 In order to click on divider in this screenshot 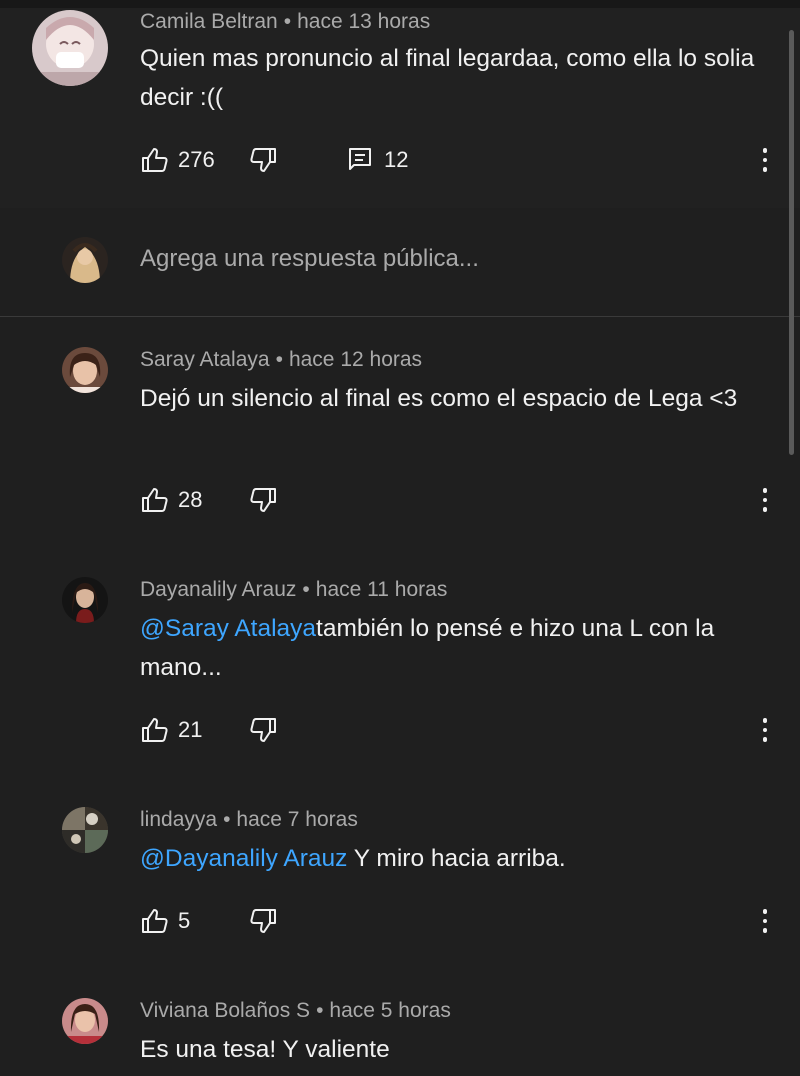, I will do `click(400, 316)`.